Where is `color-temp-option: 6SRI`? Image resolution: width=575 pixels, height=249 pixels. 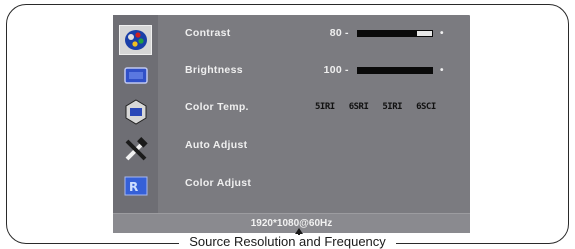 color-temp-option: 6SRI is located at coordinates (359, 107).